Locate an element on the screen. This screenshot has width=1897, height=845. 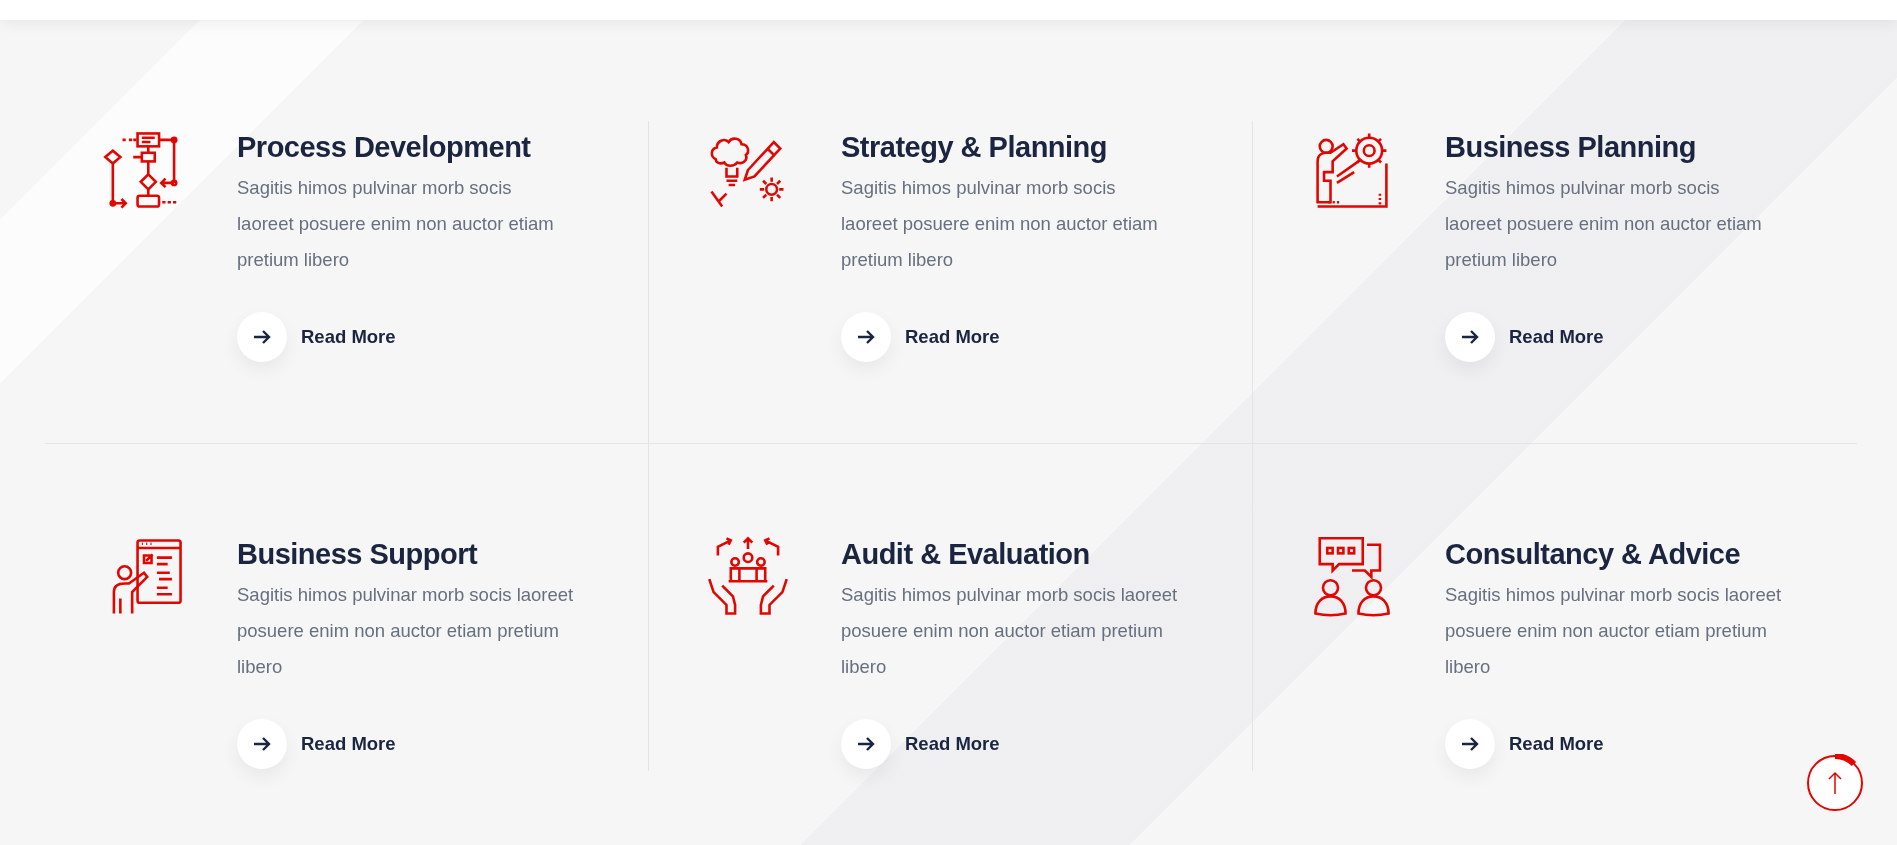
service-title: Strategy & Planning is located at coordinates (974, 147).